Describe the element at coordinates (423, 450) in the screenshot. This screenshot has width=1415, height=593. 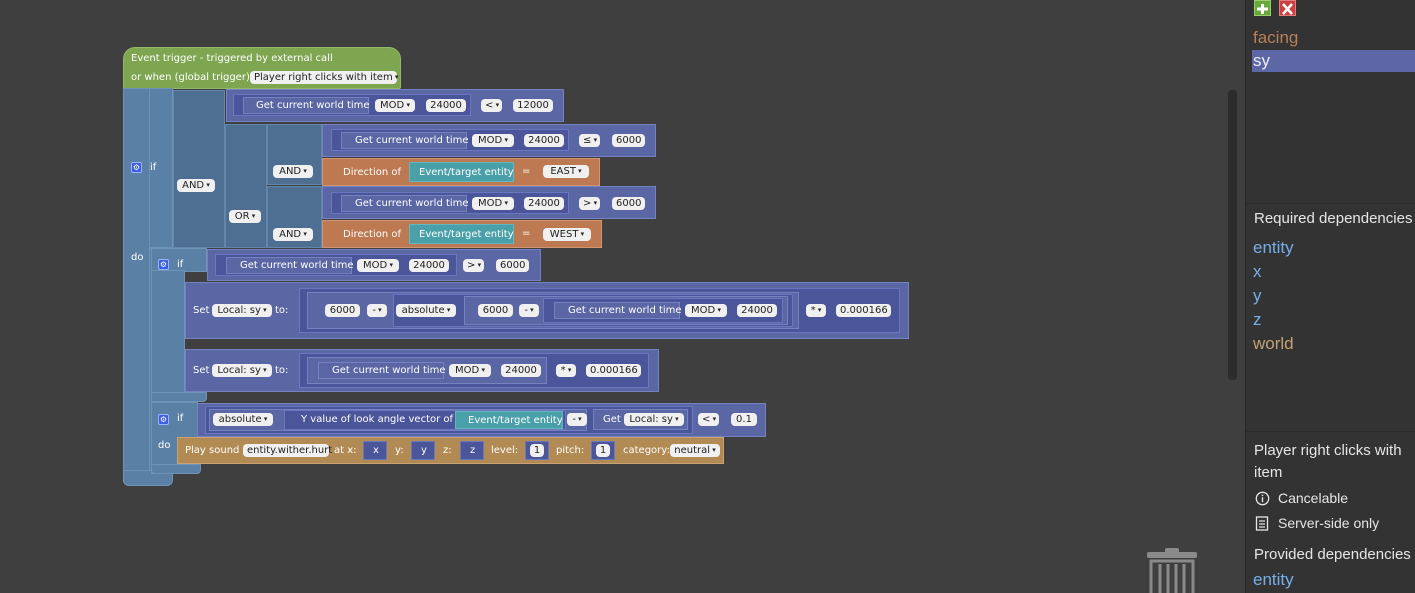
I see `y-value-block: y` at that location.